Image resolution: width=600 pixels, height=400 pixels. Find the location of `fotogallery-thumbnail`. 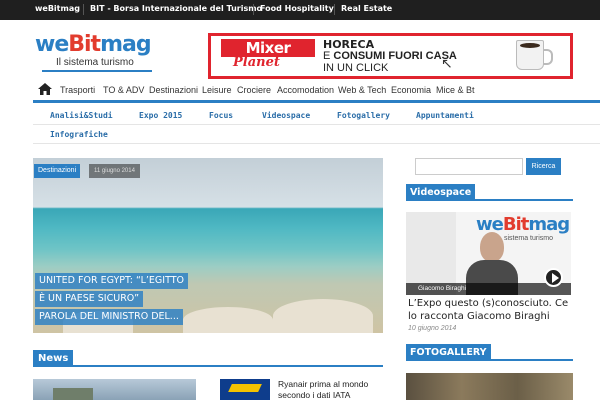

fotogallery-thumbnail is located at coordinates (489, 386).